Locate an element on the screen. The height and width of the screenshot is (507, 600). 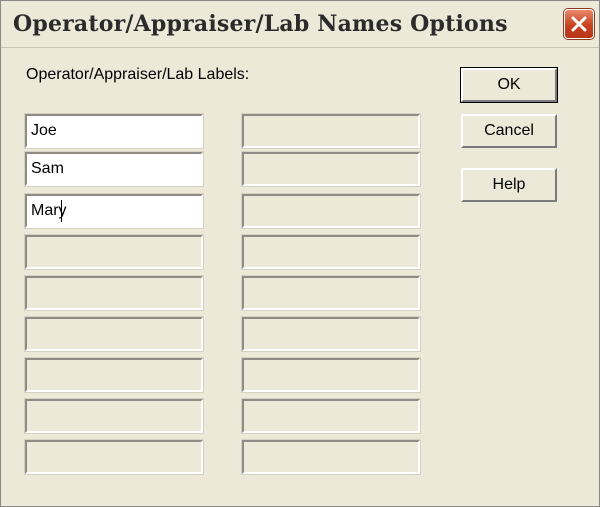
close-icon is located at coordinates (579, 24).